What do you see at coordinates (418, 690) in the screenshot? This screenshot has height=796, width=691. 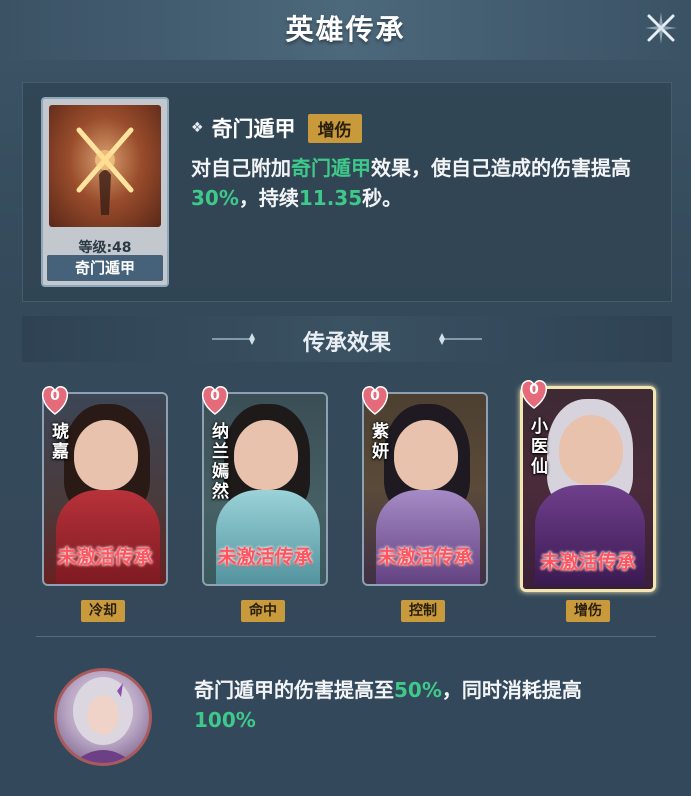 I see `bonus-highlight: 50%` at bounding box center [418, 690].